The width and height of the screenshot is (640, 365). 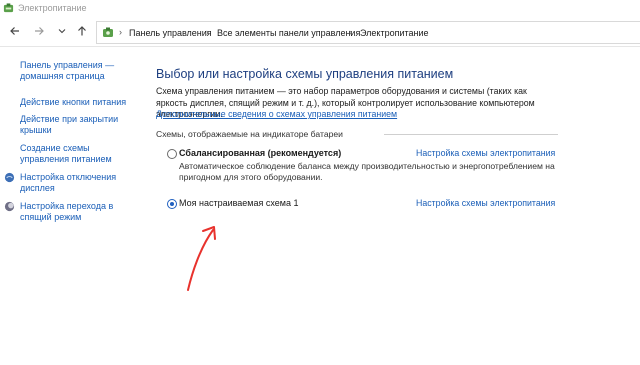 I want to click on breadcrumb-item-power-options: Электропитание, so click(x=394, y=33).